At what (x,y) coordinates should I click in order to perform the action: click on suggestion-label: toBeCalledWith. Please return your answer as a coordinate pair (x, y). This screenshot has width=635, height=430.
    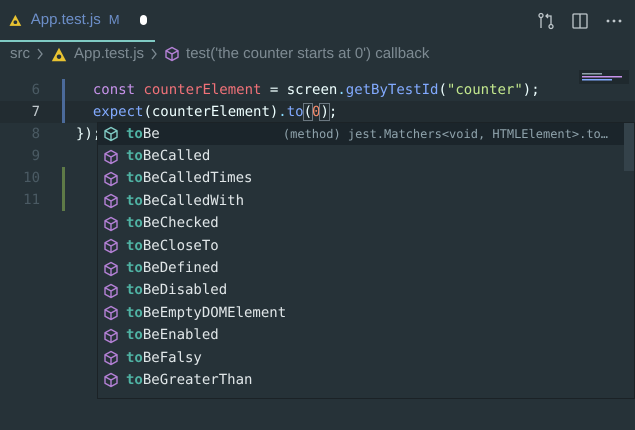
    Looking at the image, I should click on (185, 201).